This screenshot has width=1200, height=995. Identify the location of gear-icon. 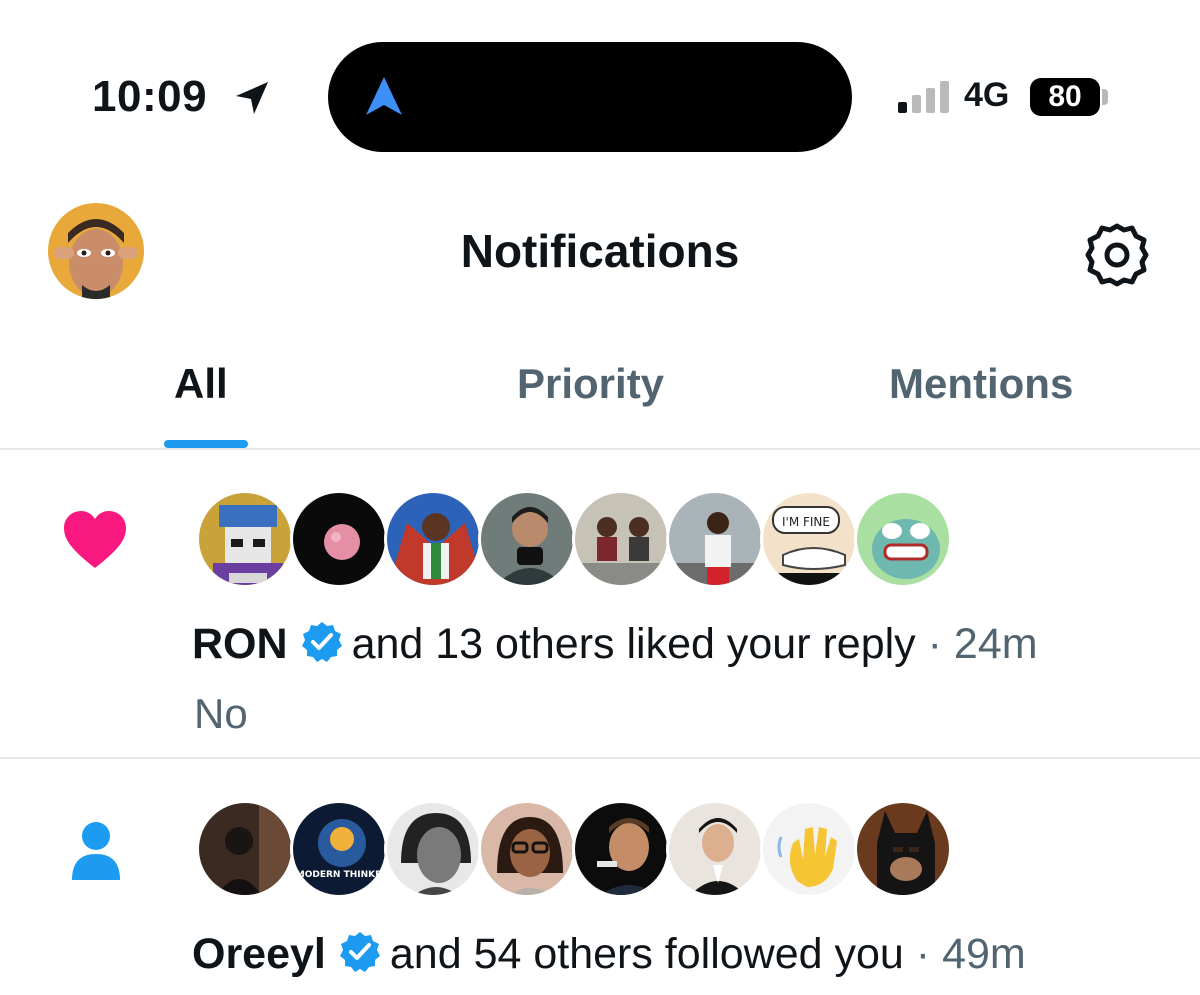
(1117, 255).